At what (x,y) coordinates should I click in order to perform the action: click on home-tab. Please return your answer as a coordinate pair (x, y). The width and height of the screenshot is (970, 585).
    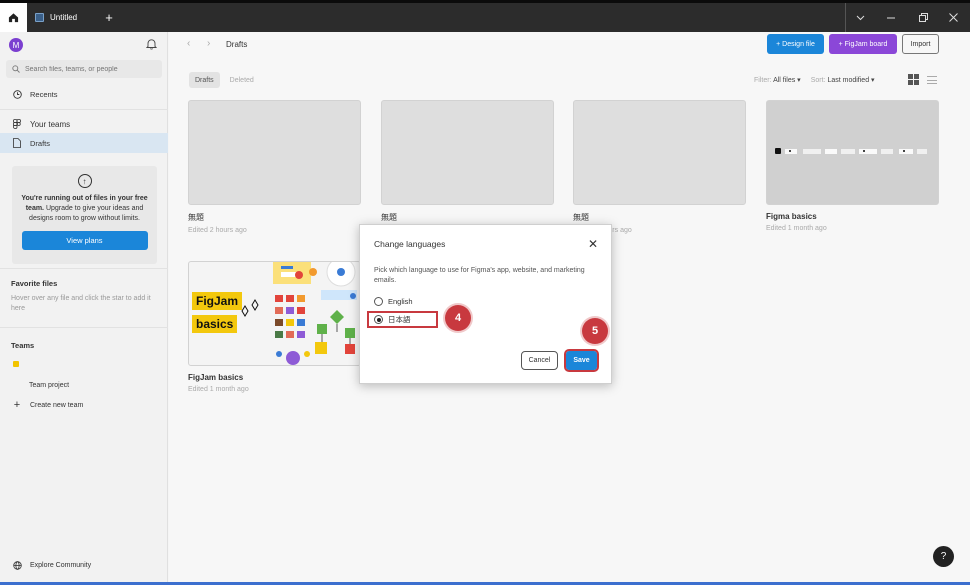
    Looking at the image, I should click on (13, 17).